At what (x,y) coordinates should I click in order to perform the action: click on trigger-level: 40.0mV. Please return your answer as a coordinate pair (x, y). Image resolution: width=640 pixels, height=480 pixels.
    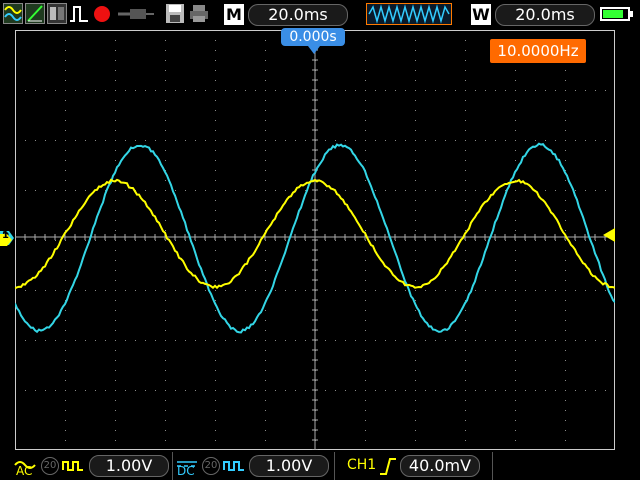
    Looking at the image, I should click on (440, 466).